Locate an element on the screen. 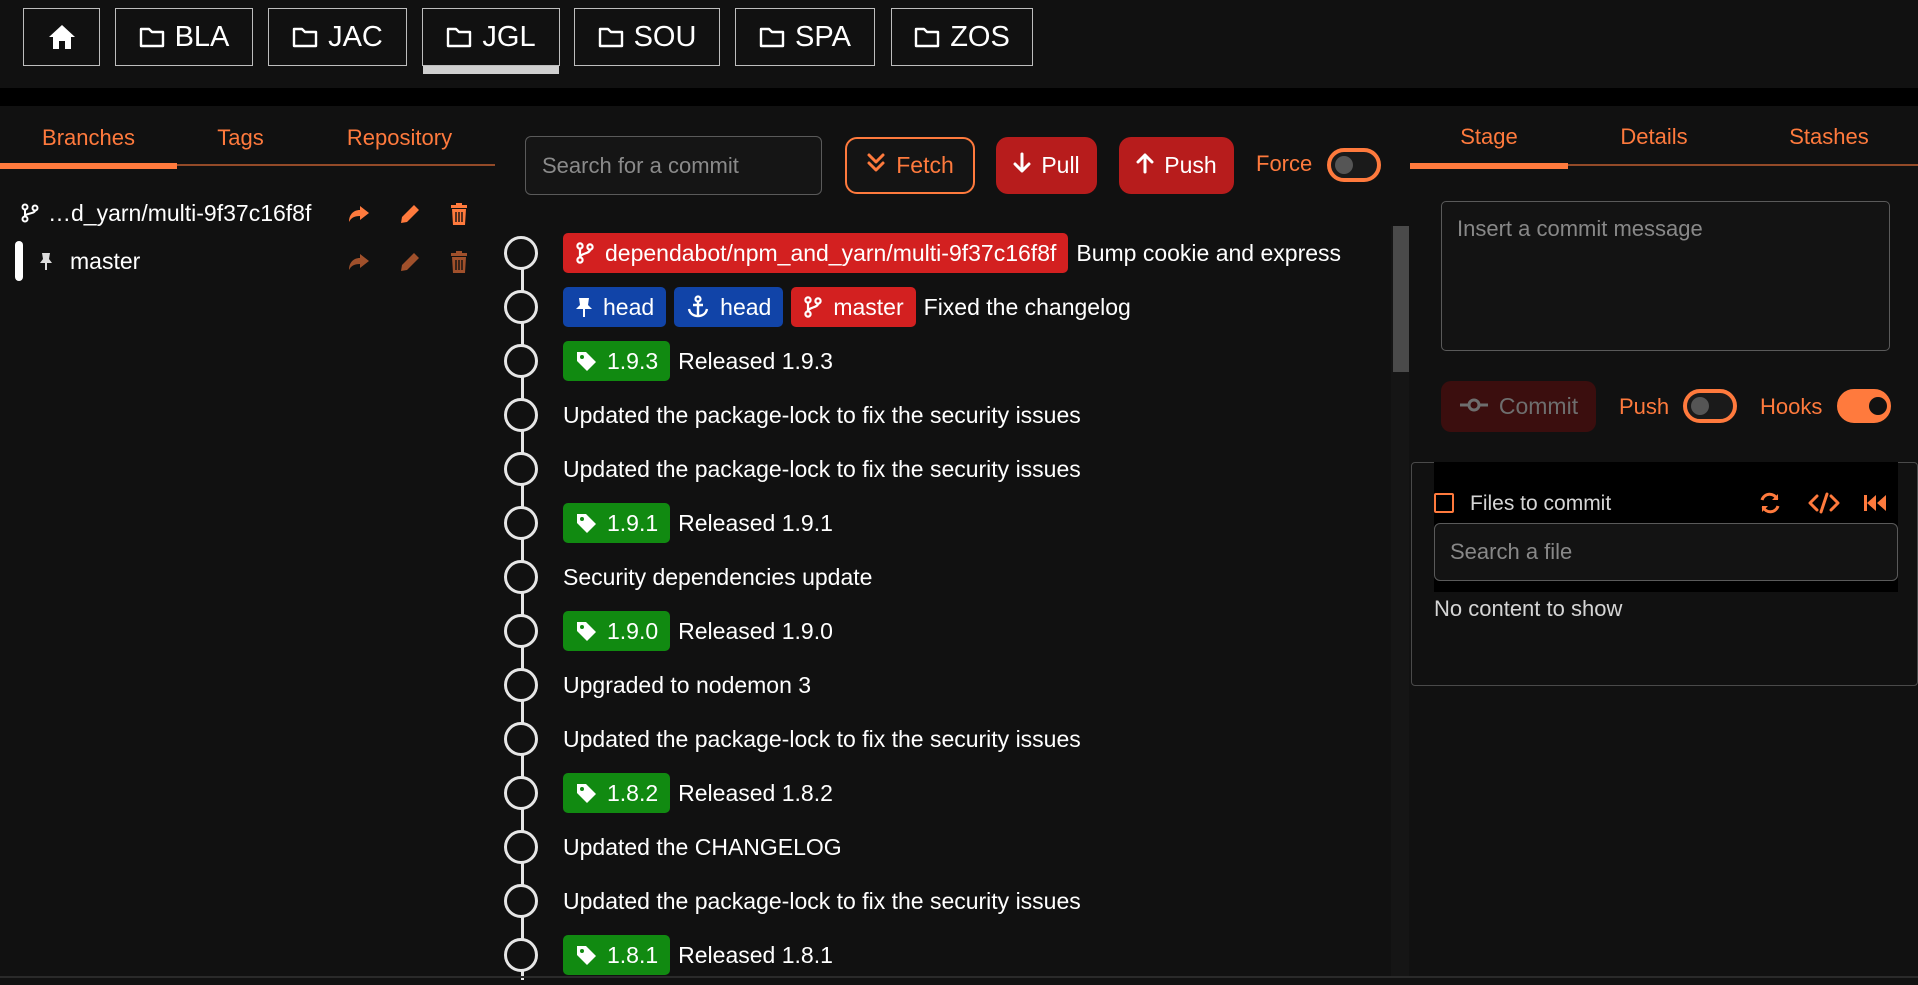 The width and height of the screenshot is (1918, 985). repo-tab-sou: SOU is located at coordinates (647, 37).